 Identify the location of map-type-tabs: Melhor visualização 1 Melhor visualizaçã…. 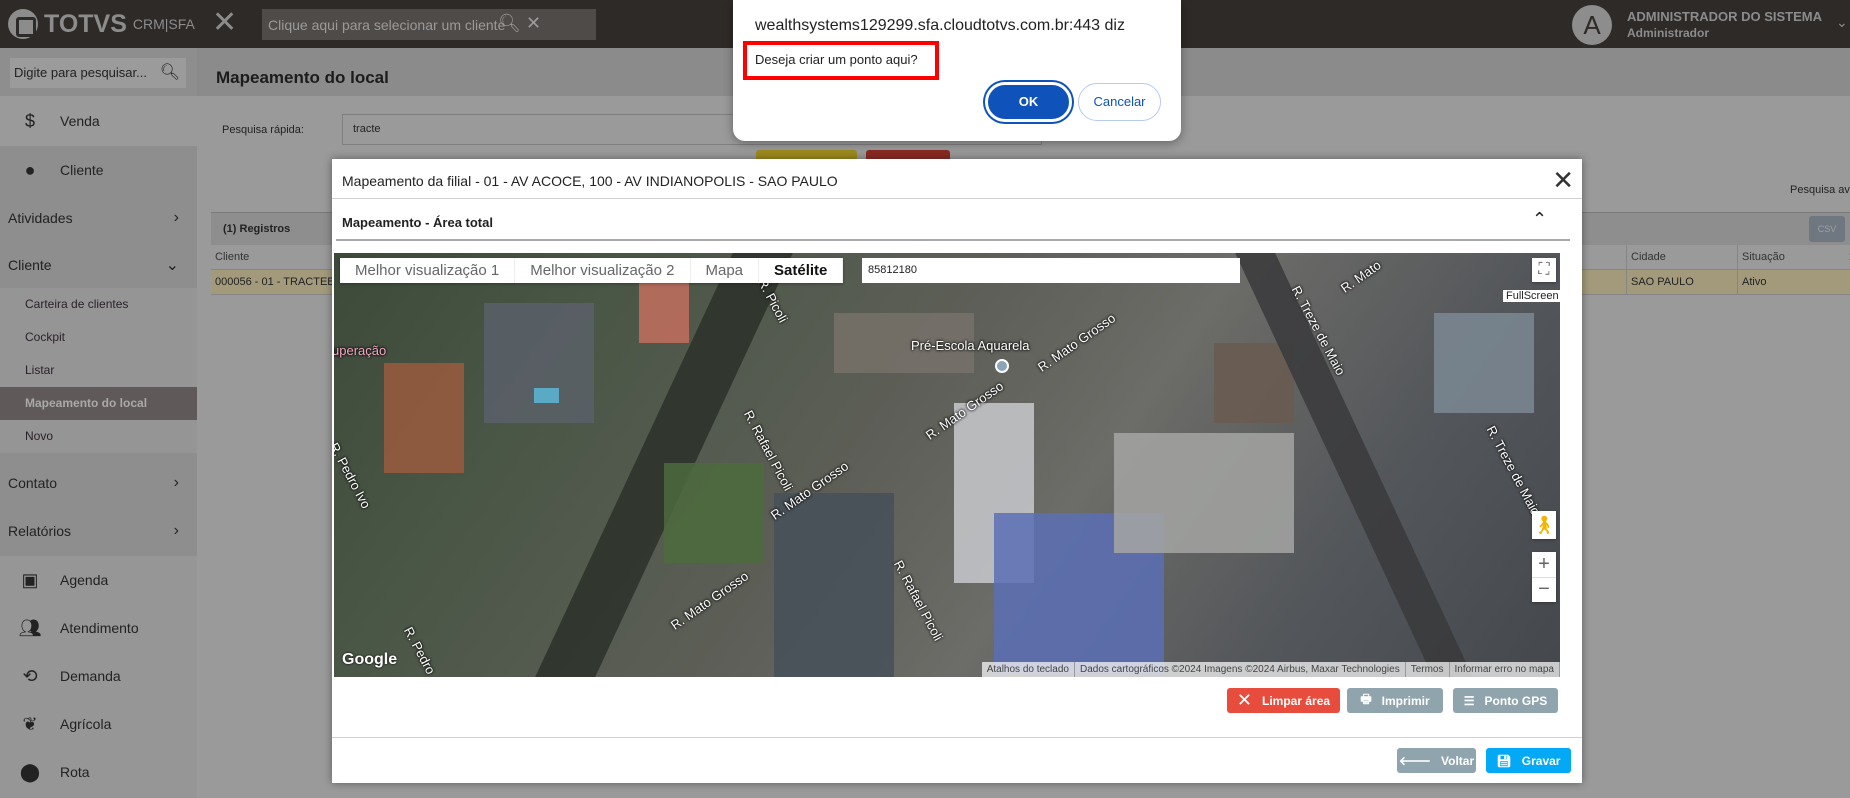
(592, 270).